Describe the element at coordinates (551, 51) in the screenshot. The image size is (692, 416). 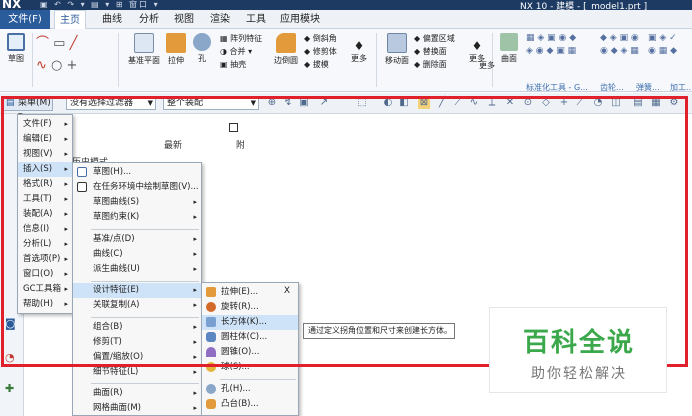
I see `gc-tool-icons-row2: ◈ ◉ ◆ ▣ ▦` at that location.